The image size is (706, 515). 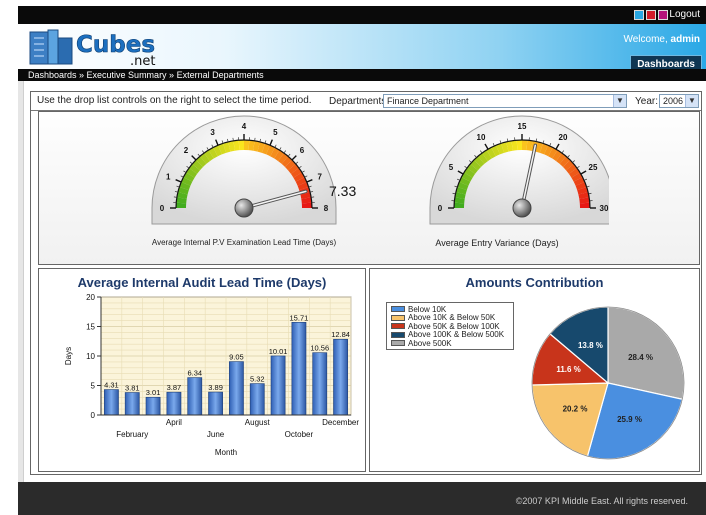 I want to click on department-select: Finance Department ▼, so click(x=505, y=101).